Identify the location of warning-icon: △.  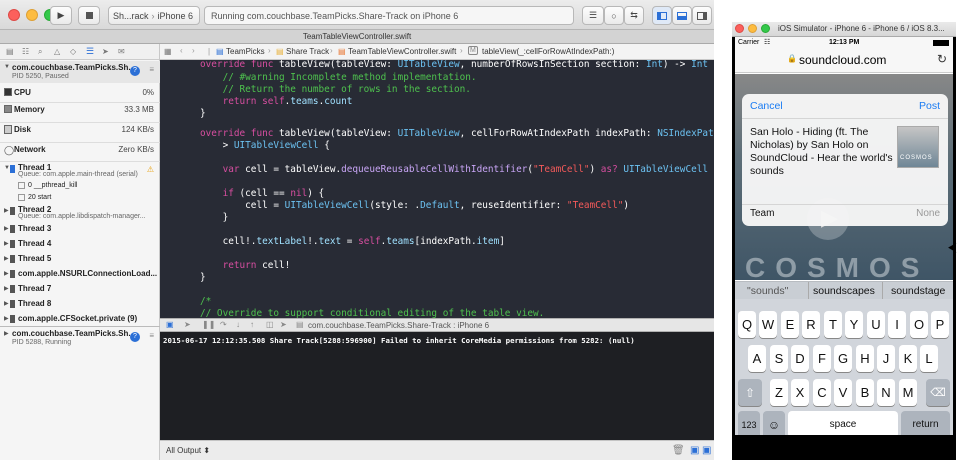
(57, 51).